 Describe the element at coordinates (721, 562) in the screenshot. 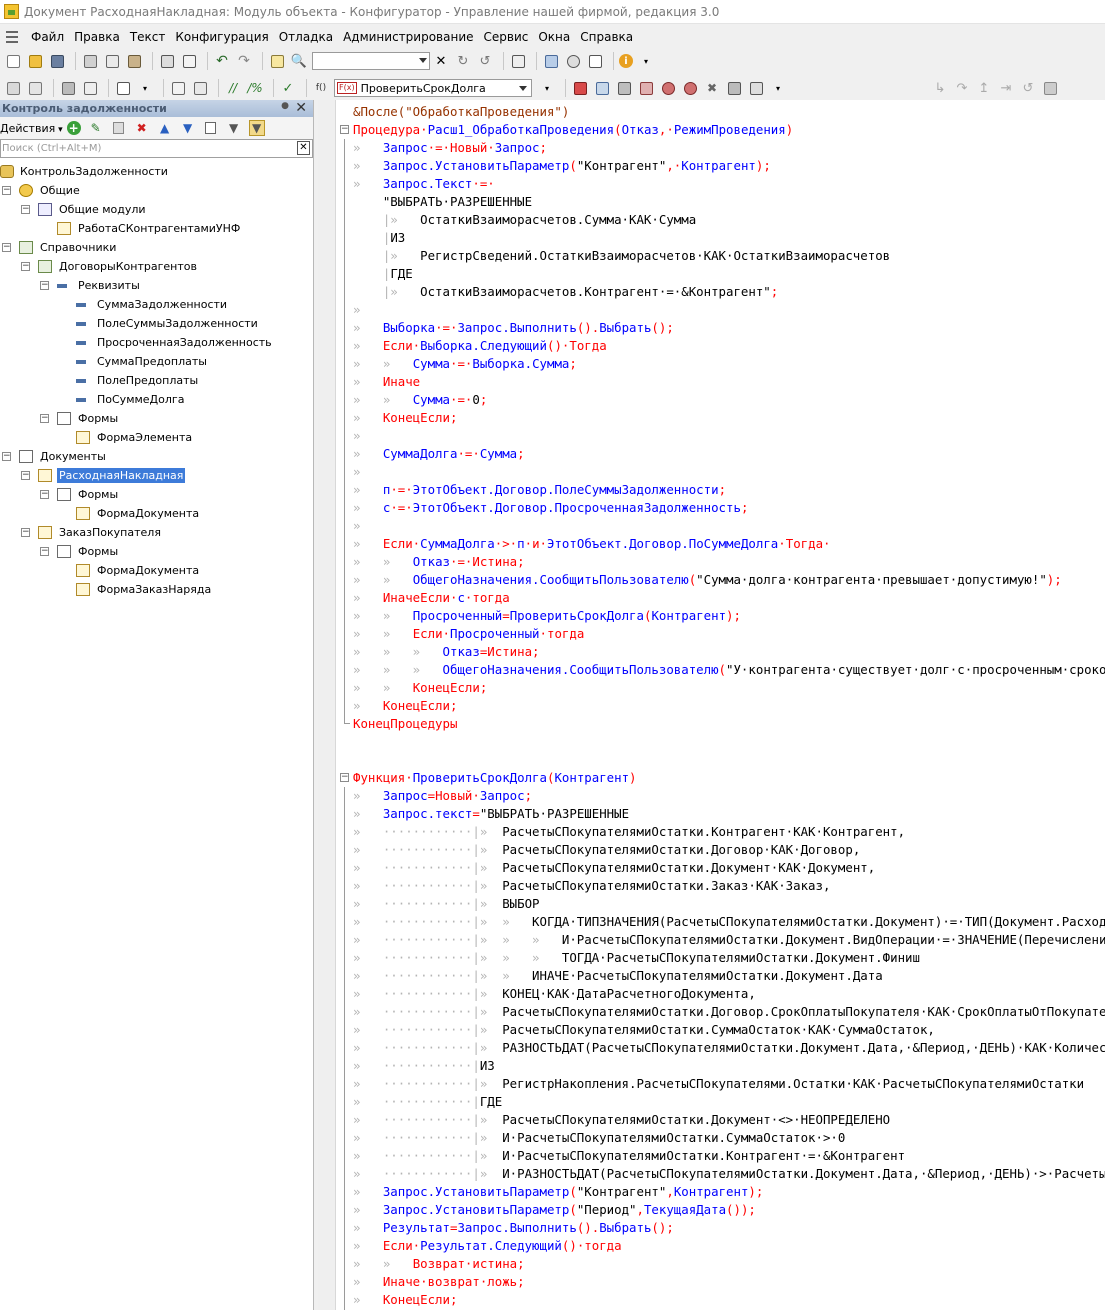

I see `code-line: » » Отказ·=·Истина;` at that location.